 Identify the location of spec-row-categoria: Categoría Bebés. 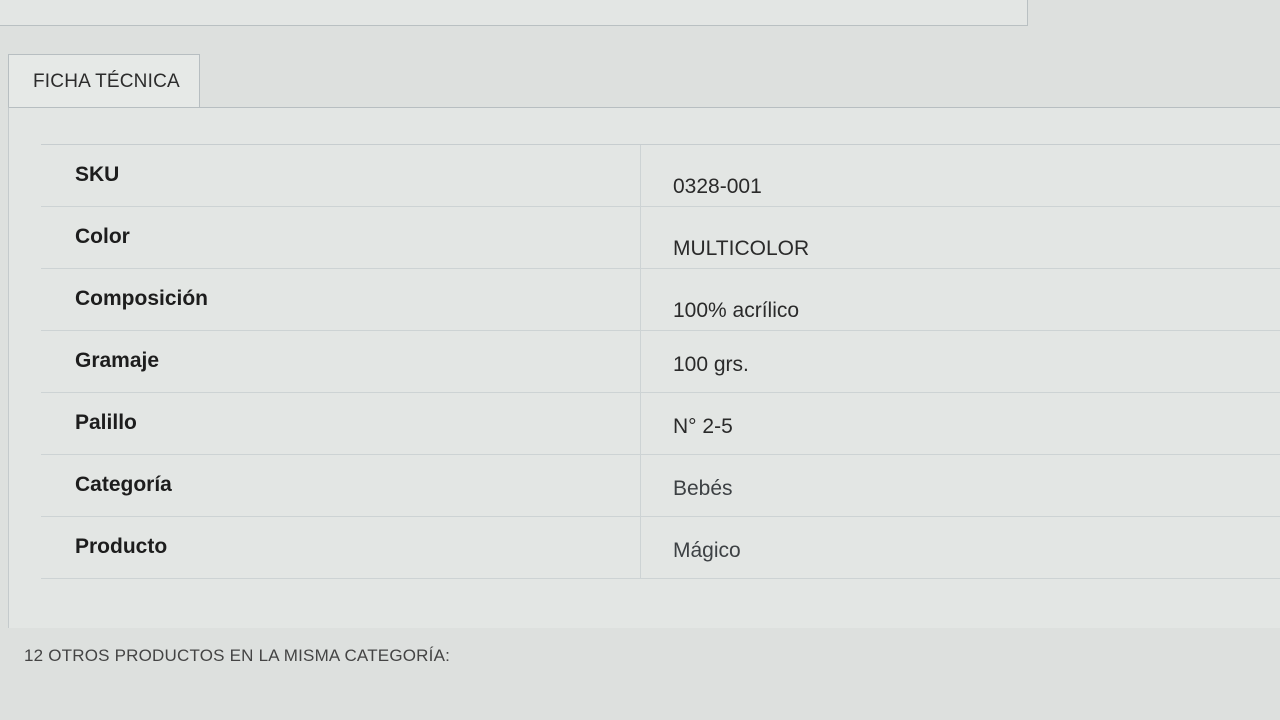
(660, 486).